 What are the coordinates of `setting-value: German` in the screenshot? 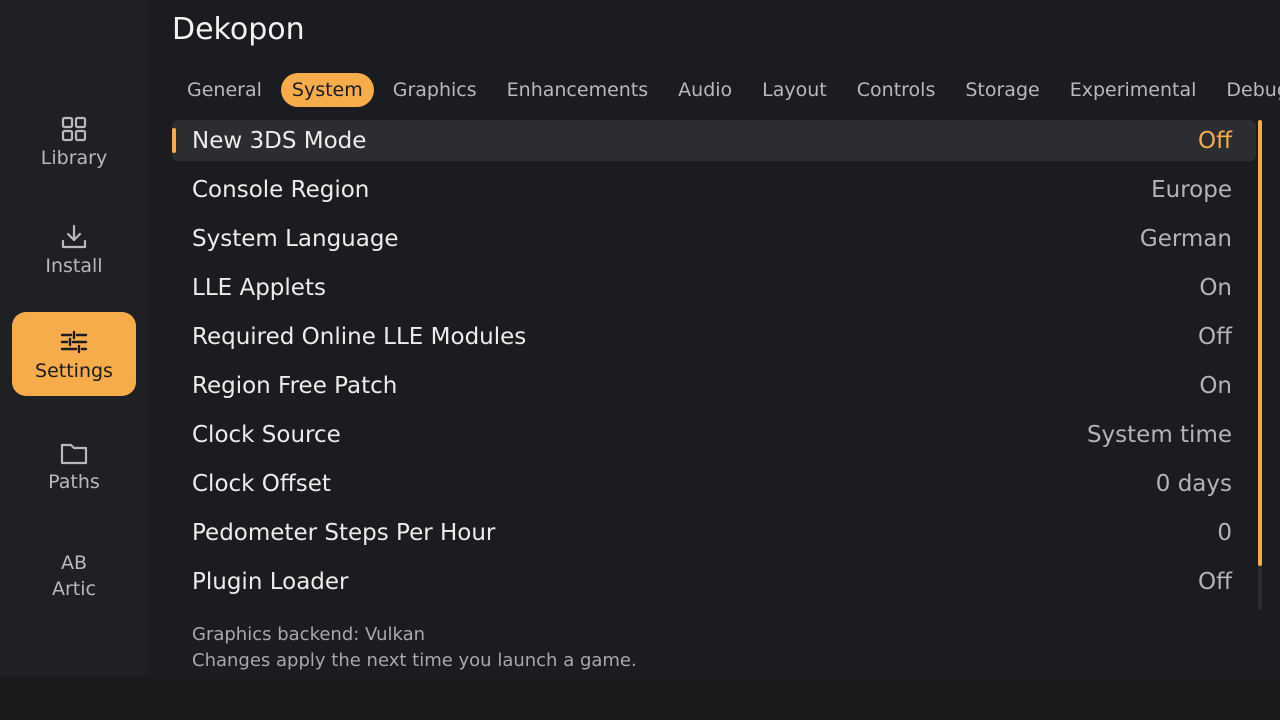 It's located at (1185, 238).